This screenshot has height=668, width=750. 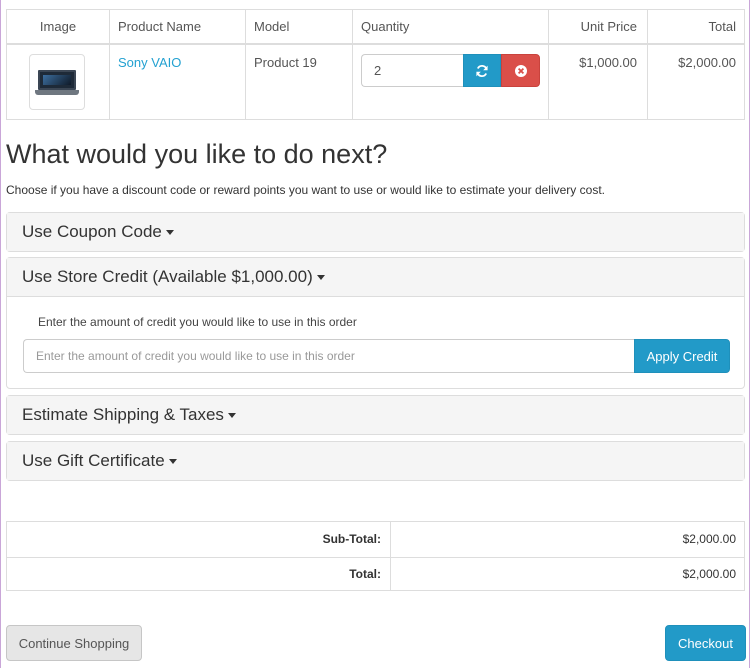 I want to click on quantity-input, so click(x=412, y=70).